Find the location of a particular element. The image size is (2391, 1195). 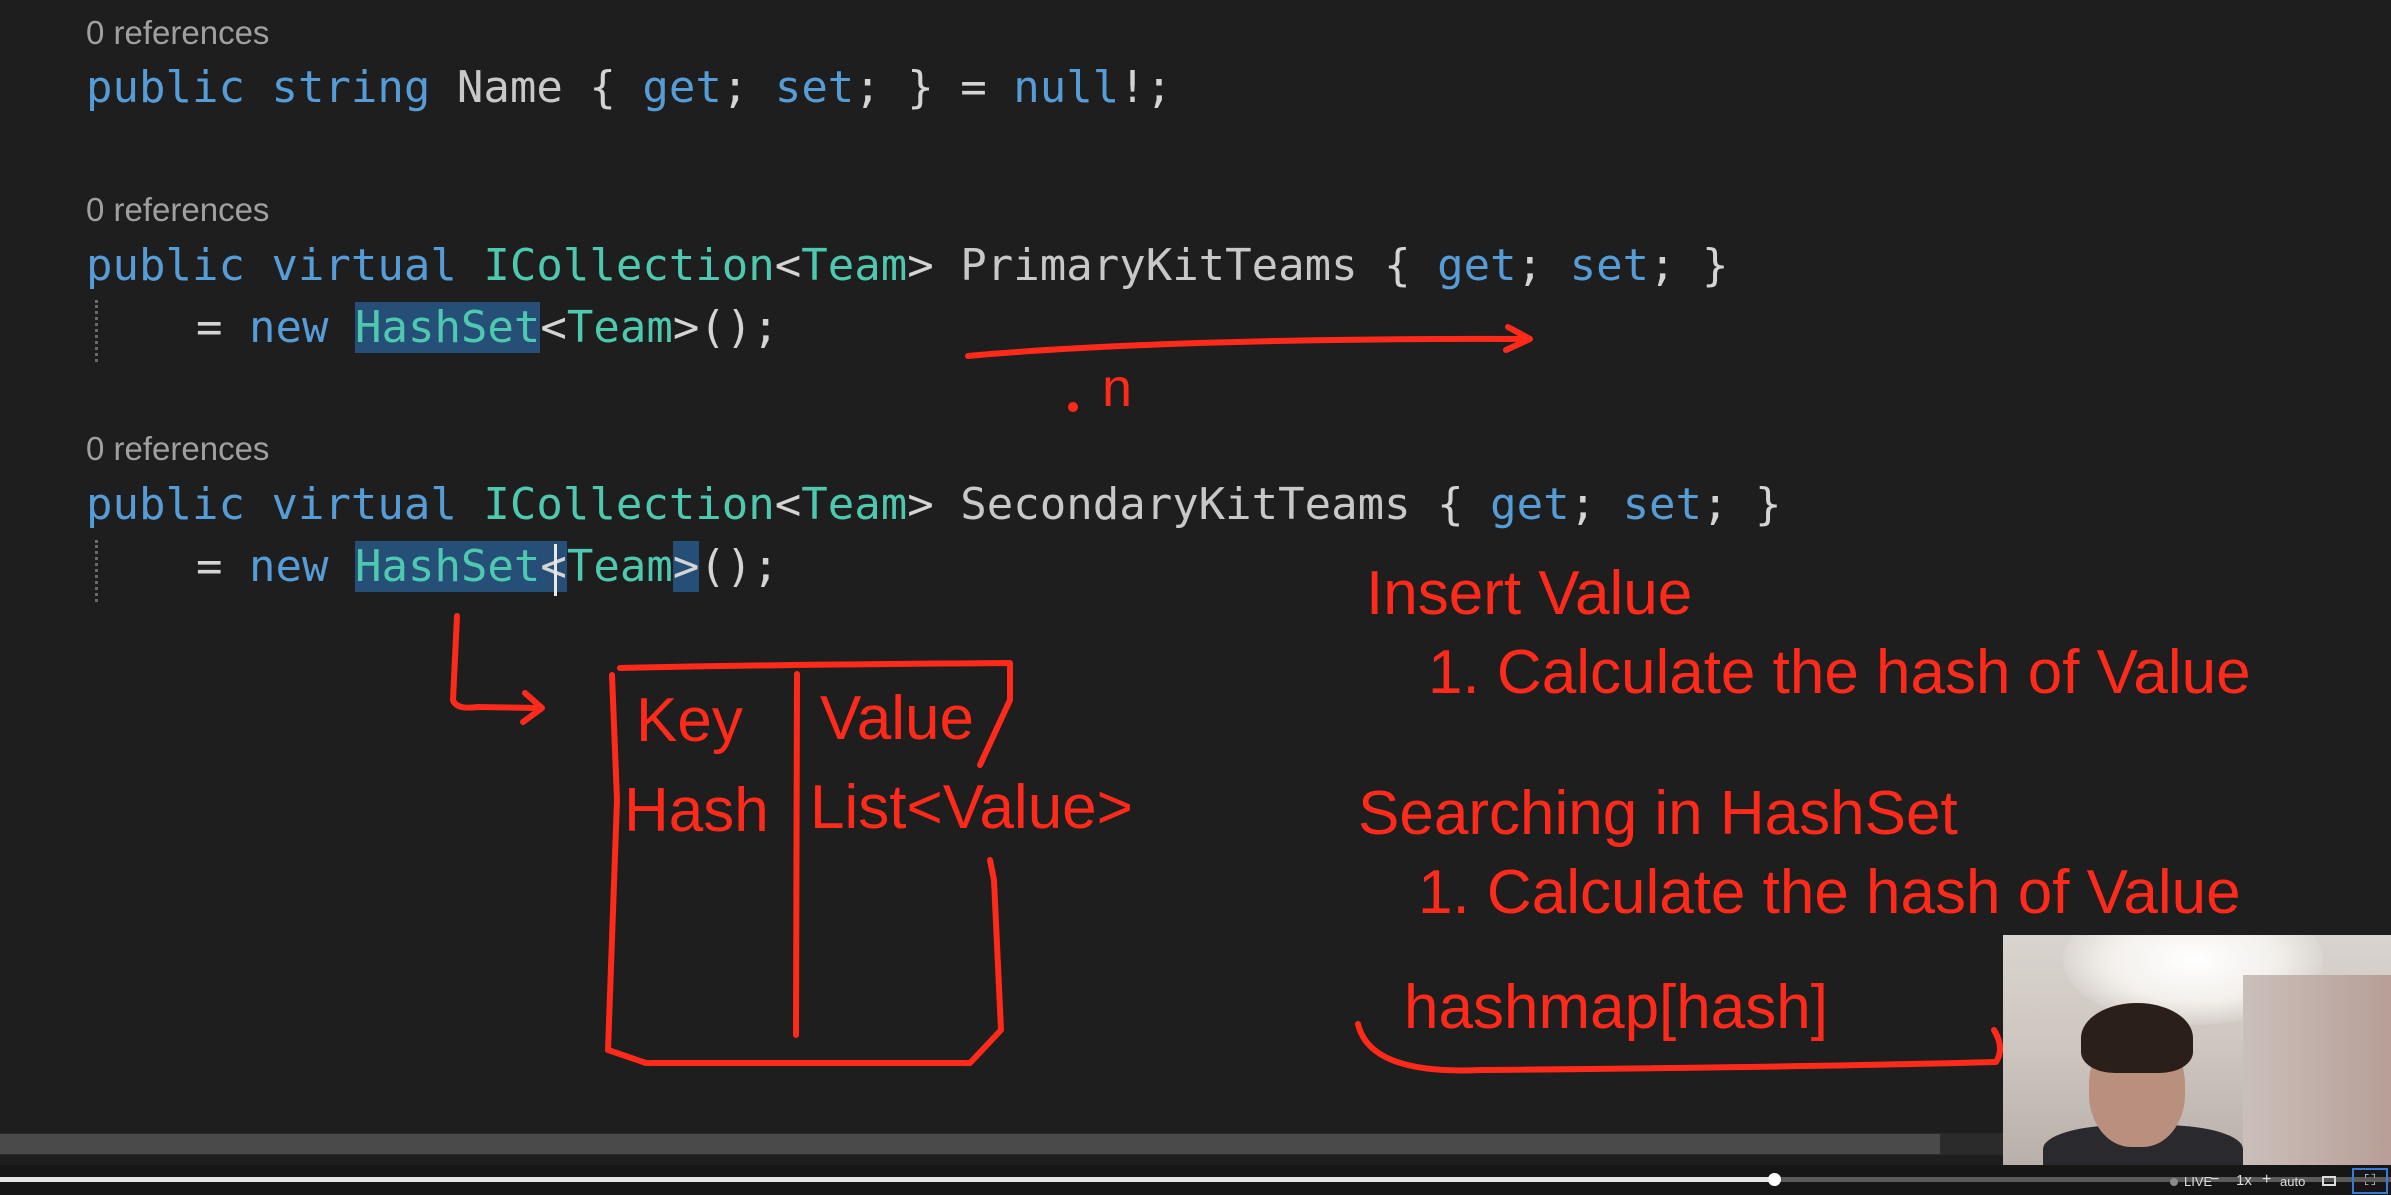

quality-button: auto is located at coordinates (2292, 1181).